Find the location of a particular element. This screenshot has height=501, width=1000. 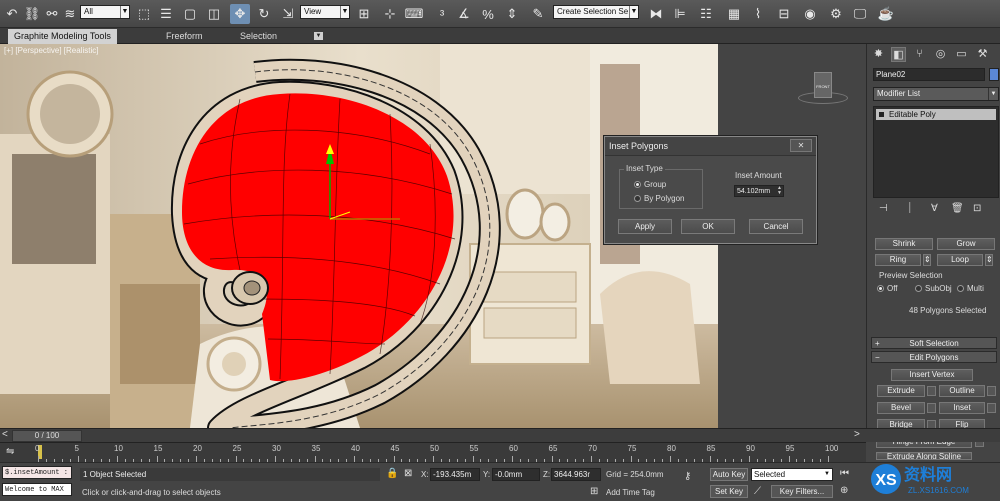

mini-curve-editor-icon: ⇋ is located at coordinates (10, 451).